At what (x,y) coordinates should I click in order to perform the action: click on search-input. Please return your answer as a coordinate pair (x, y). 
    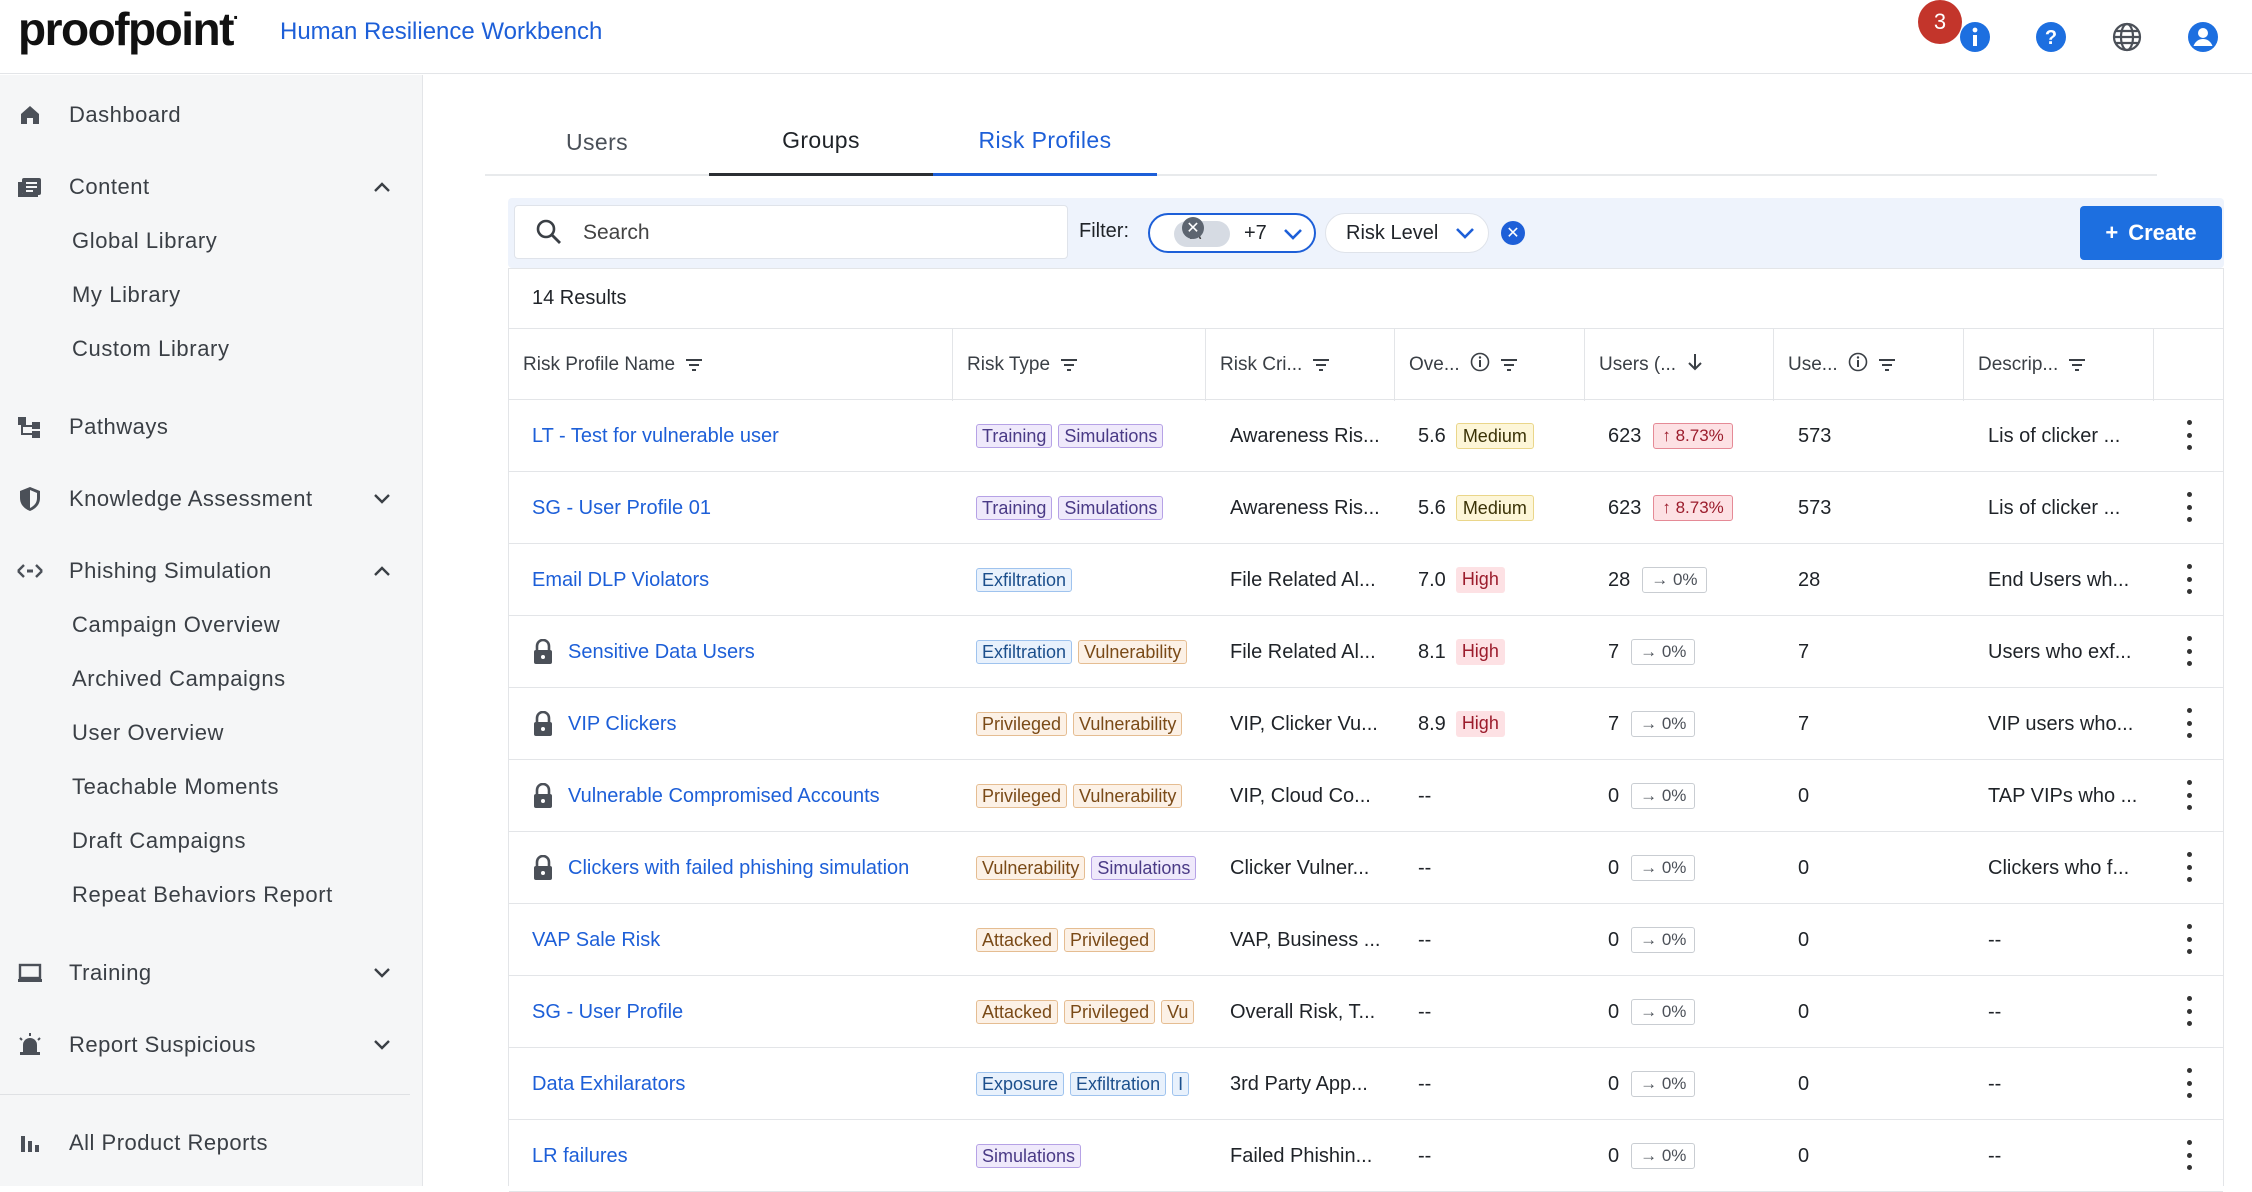
    Looking at the image, I should click on (813, 233).